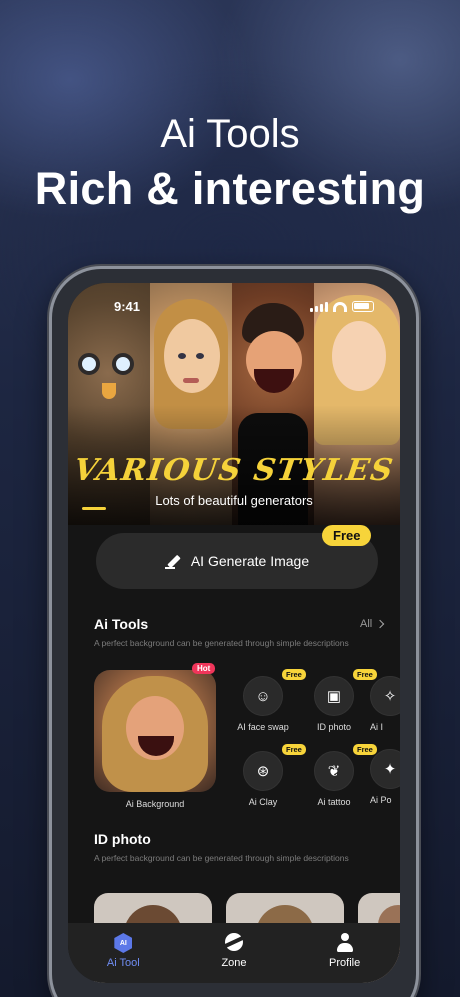  I want to click on tool-label: Ai Po, so click(381, 800).